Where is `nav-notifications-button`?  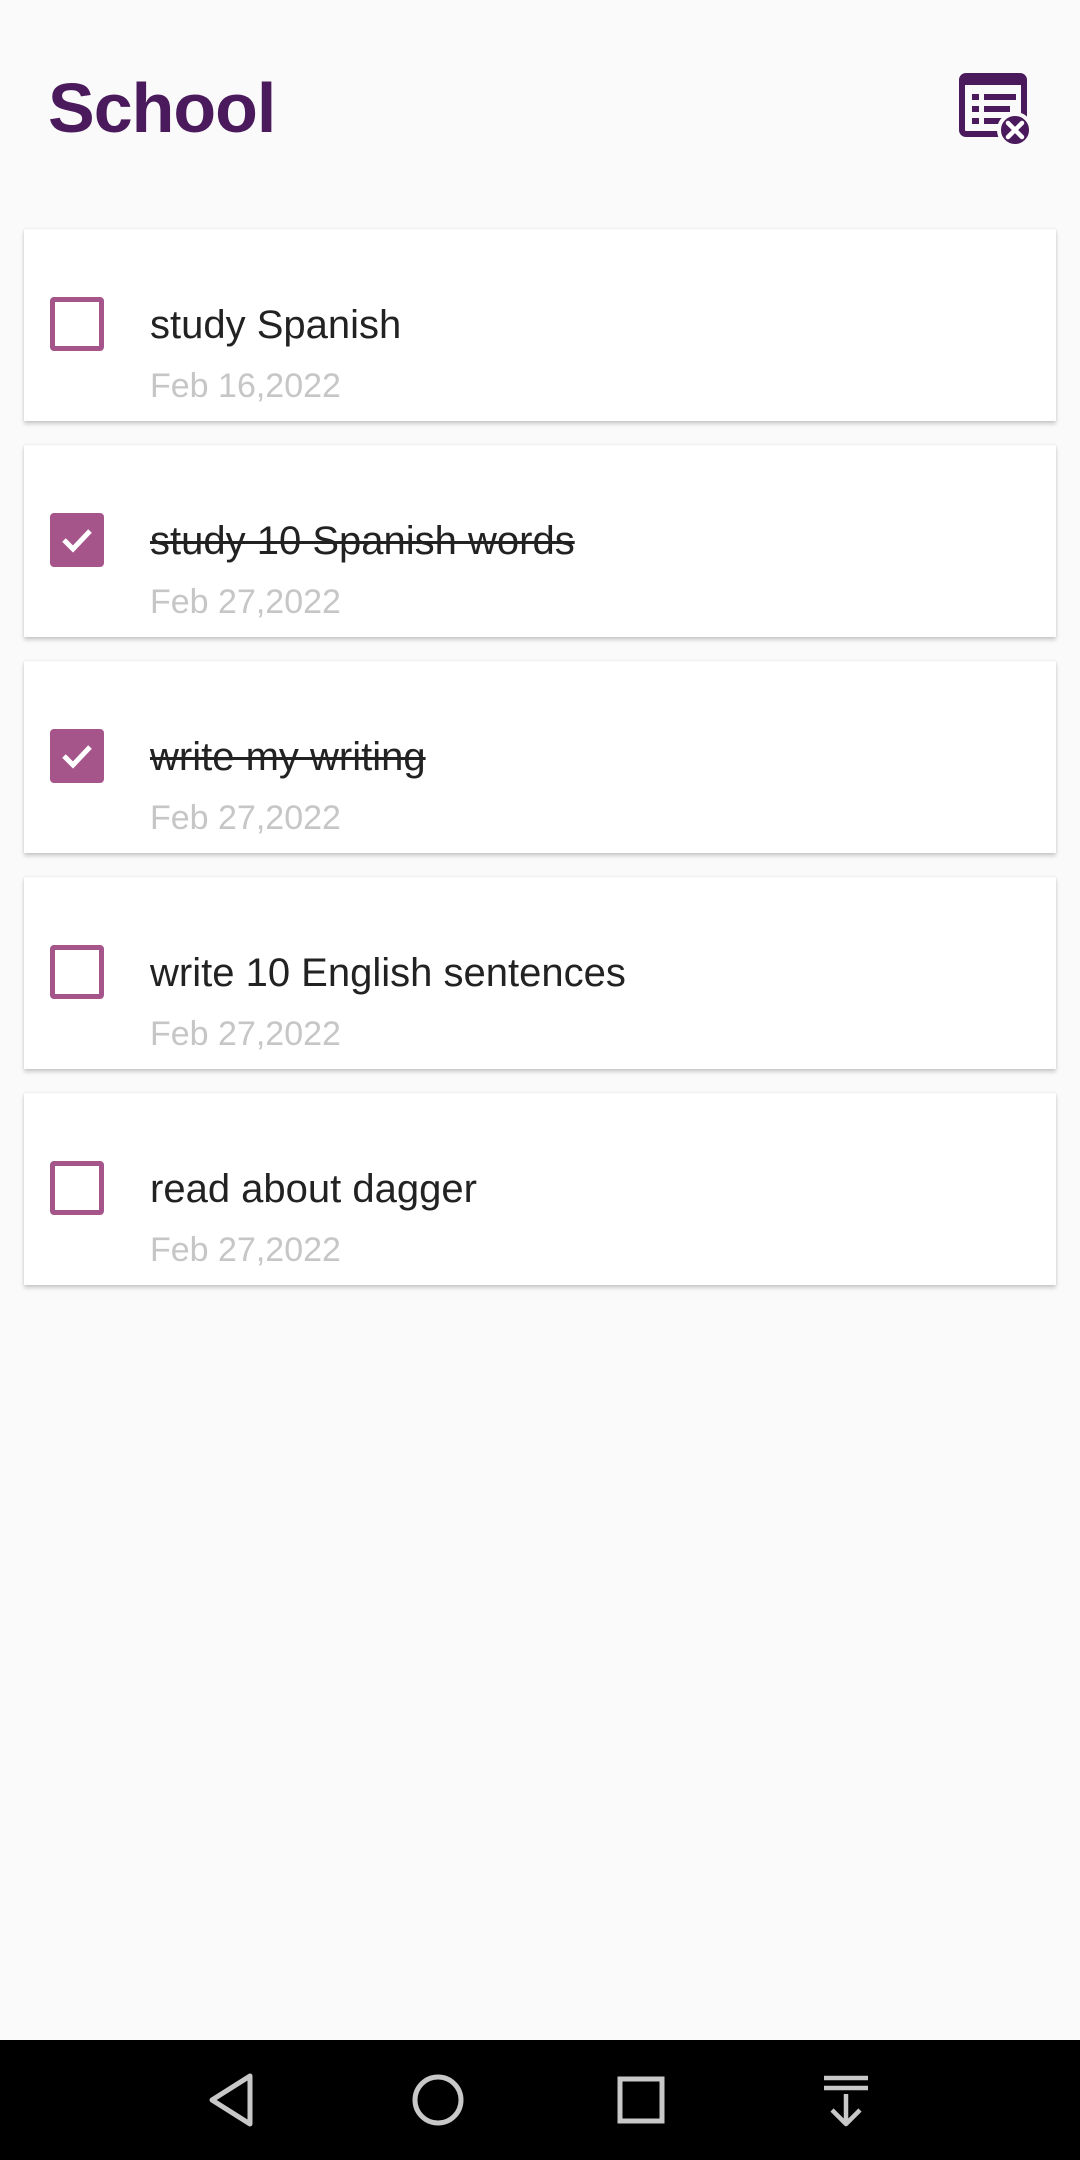 nav-notifications-button is located at coordinates (846, 2100).